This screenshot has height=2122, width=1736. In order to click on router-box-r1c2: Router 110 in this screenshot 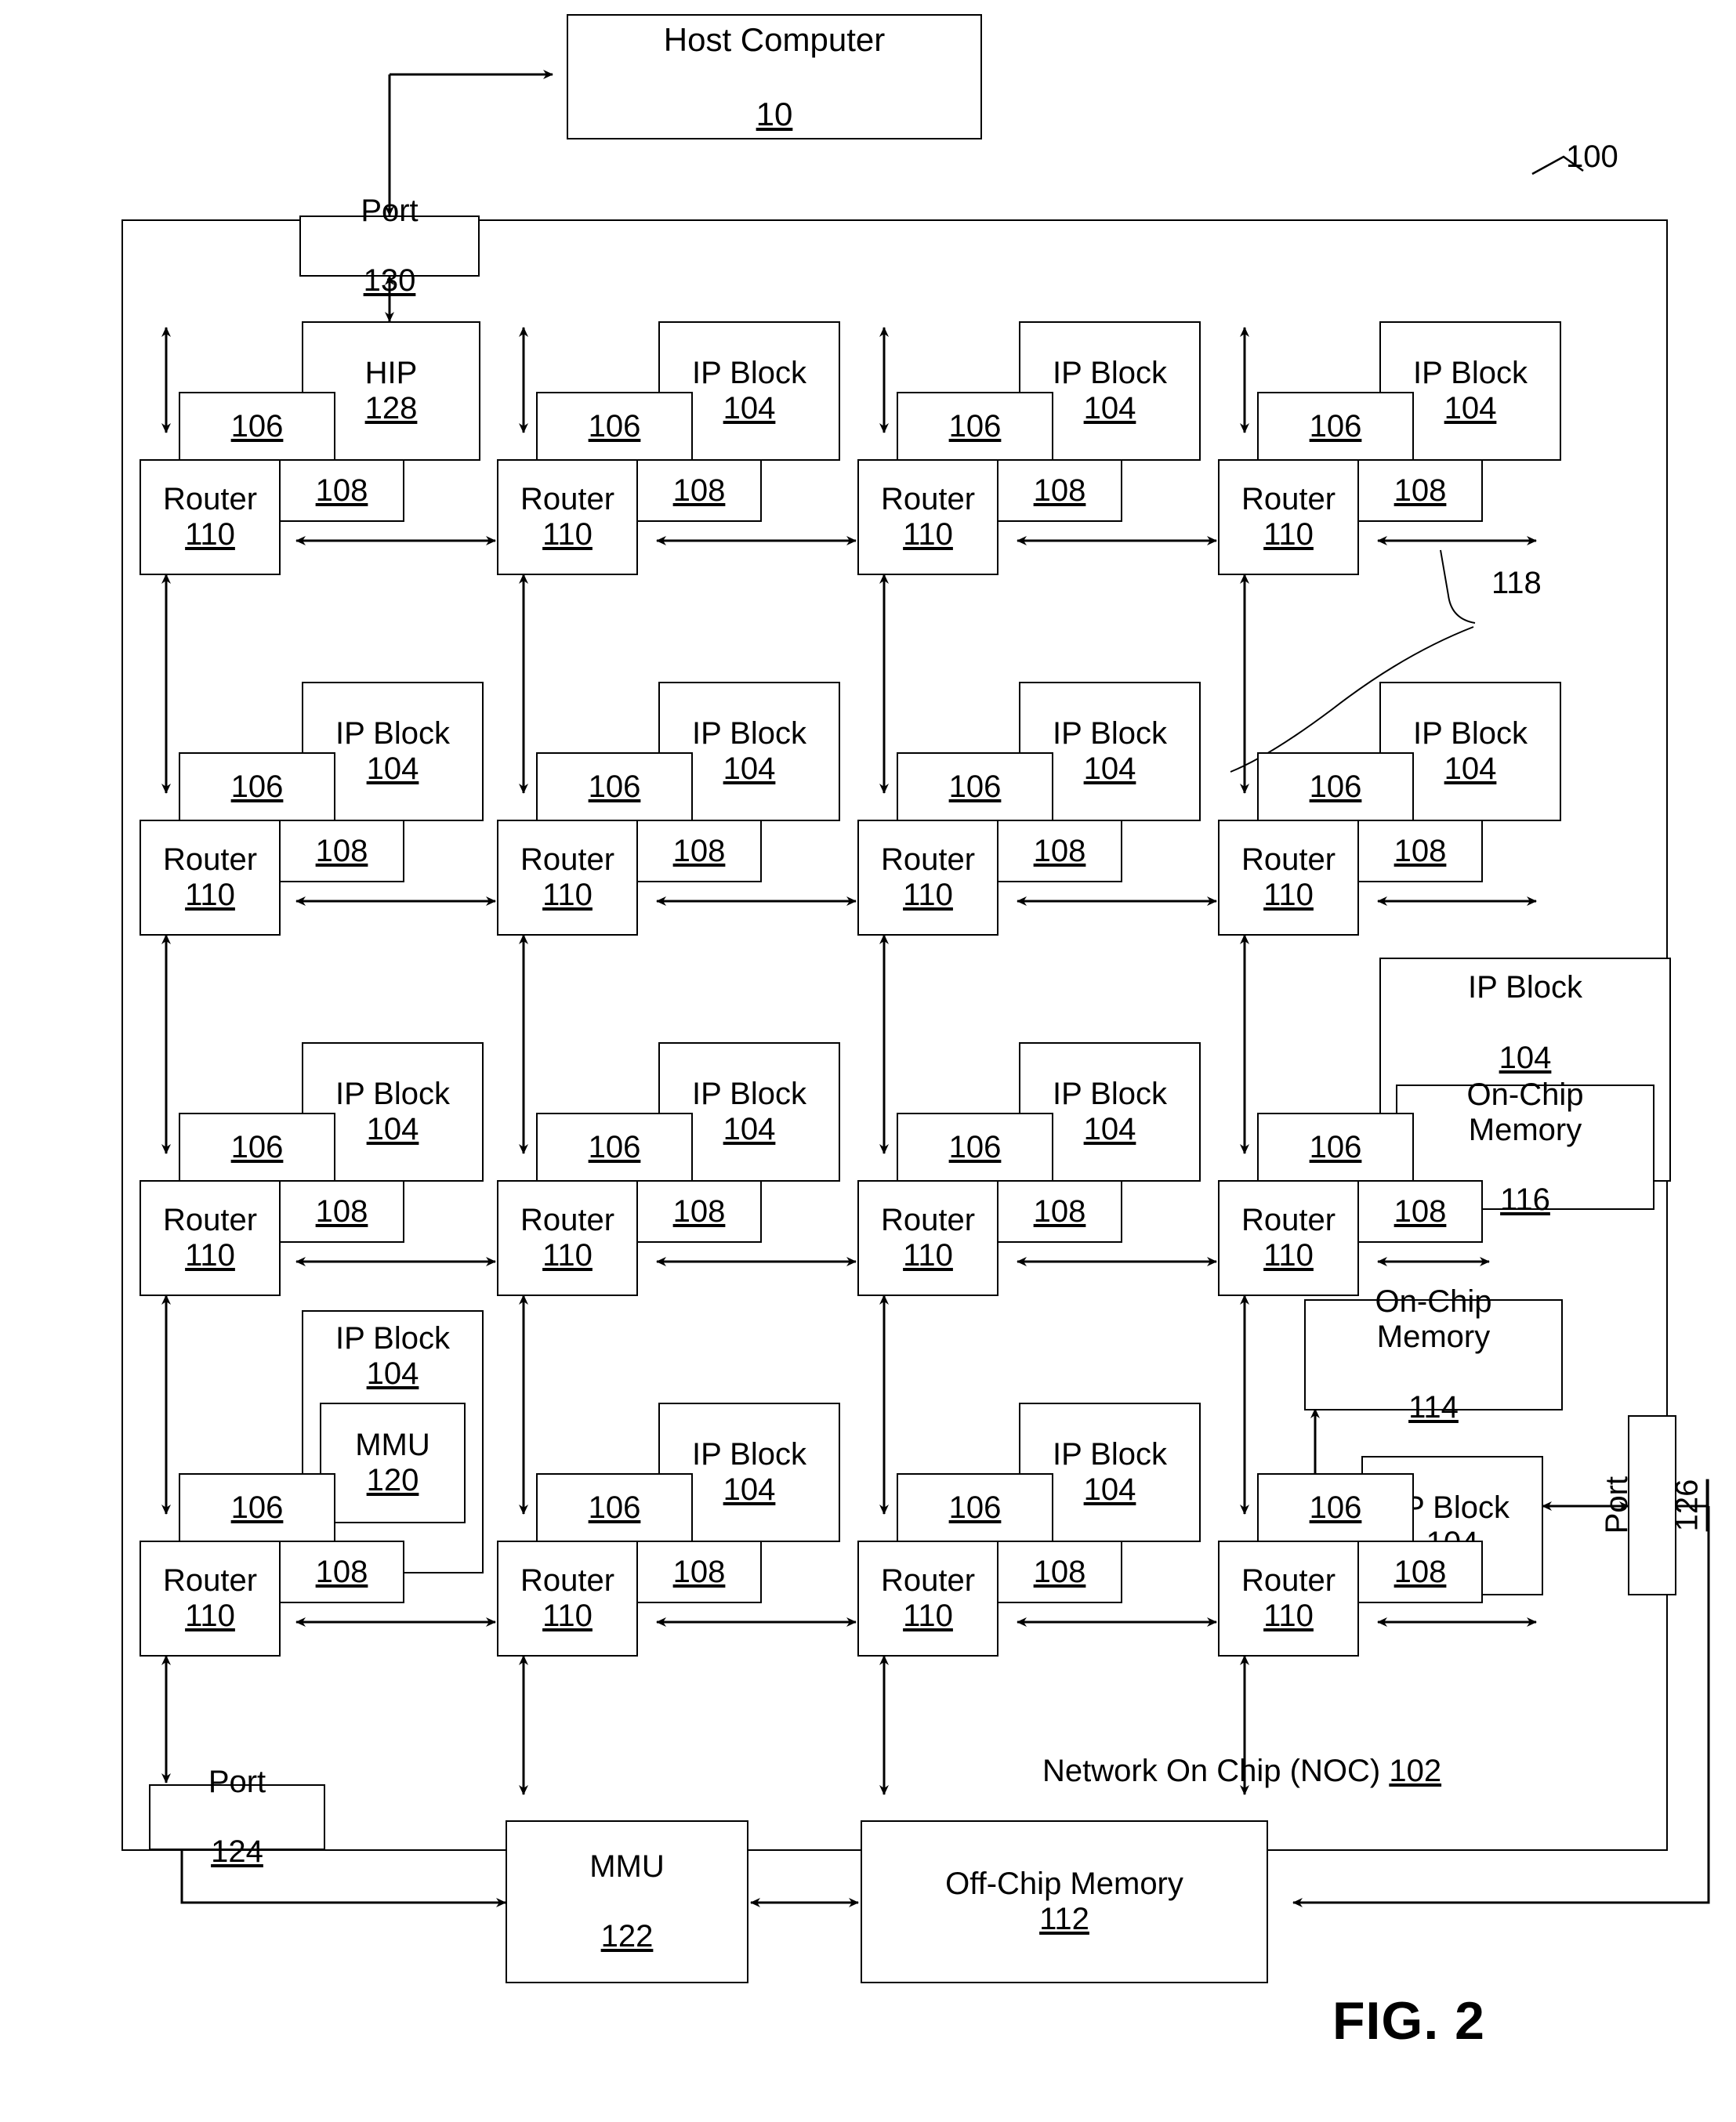, I will do `click(927, 878)`.